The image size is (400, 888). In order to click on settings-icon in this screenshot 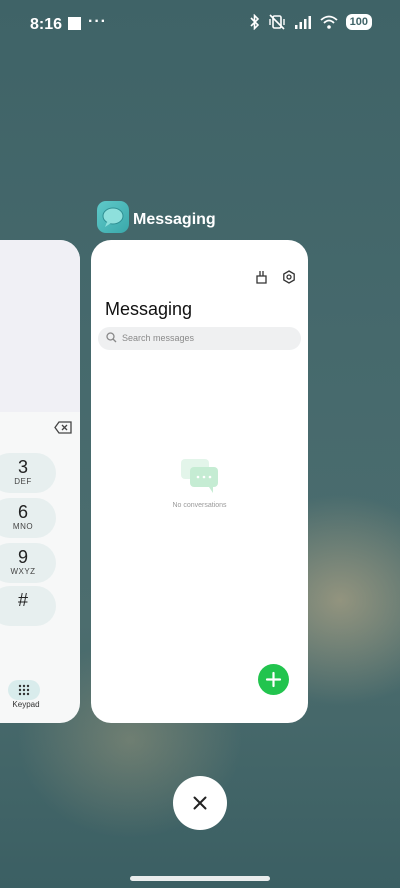, I will do `click(289, 277)`.